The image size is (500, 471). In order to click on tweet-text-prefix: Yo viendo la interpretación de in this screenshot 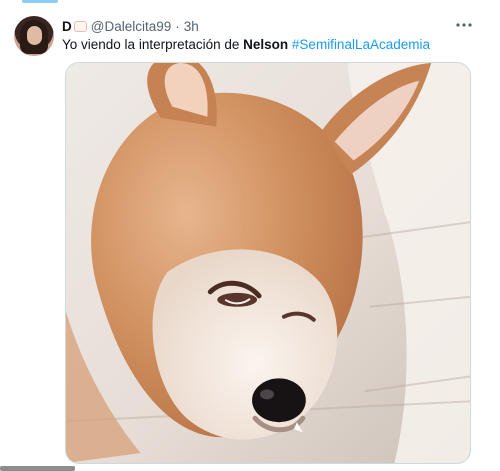, I will do `click(153, 44)`.